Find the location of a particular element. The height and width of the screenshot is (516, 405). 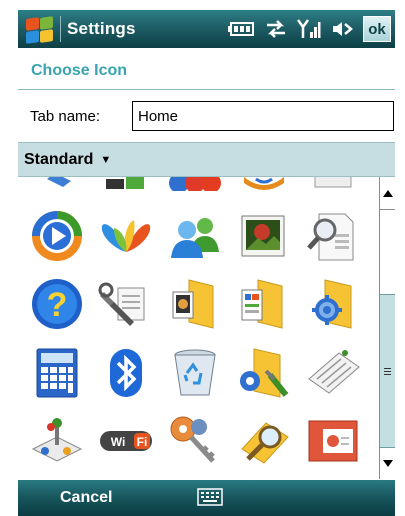

title-separator is located at coordinates (60, 29).